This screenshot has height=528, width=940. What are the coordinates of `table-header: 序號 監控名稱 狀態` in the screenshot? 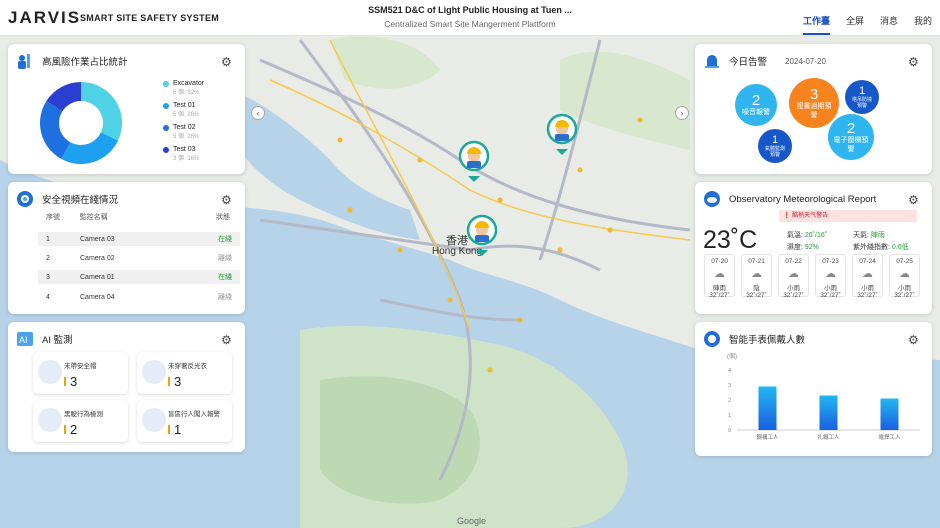 It's located at (138, 217).